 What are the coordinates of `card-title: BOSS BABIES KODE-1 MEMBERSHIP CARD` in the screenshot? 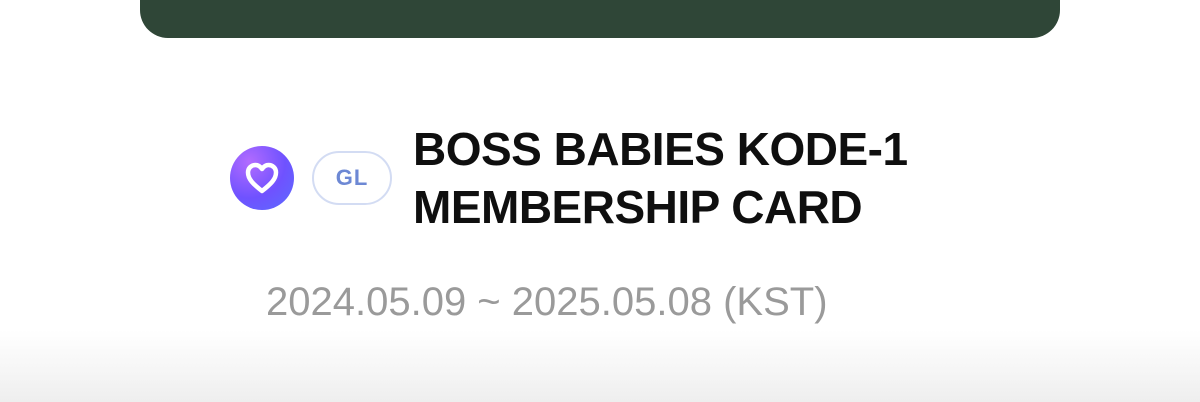 It's located at (660, 178).